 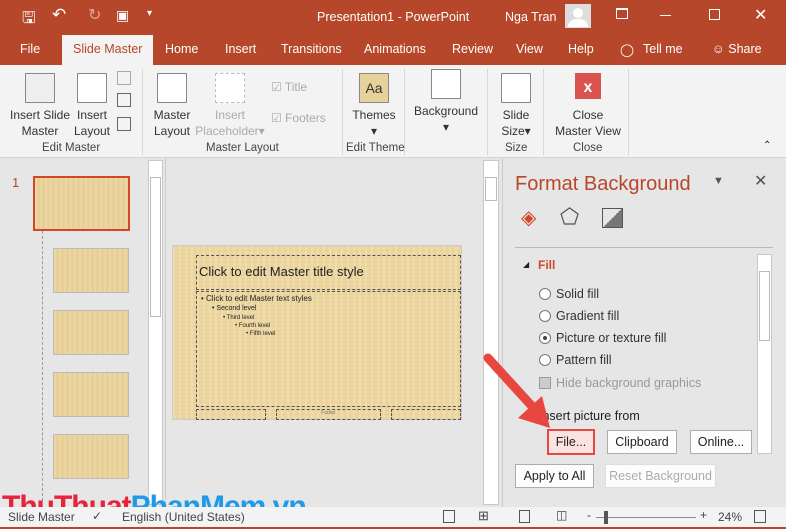 What do you see at coordinates (240, 49) in the screenshot?
I see `tab-insert: Insert` at bounding box center [240, 49].